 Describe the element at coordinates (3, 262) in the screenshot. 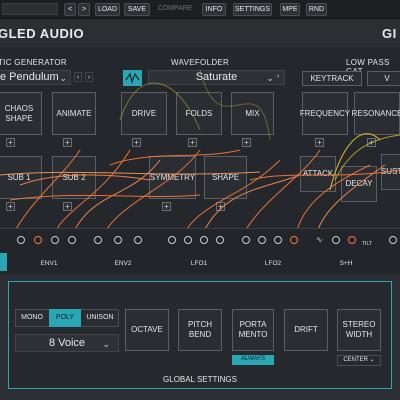

I see `source-selected-indicator` at that location.